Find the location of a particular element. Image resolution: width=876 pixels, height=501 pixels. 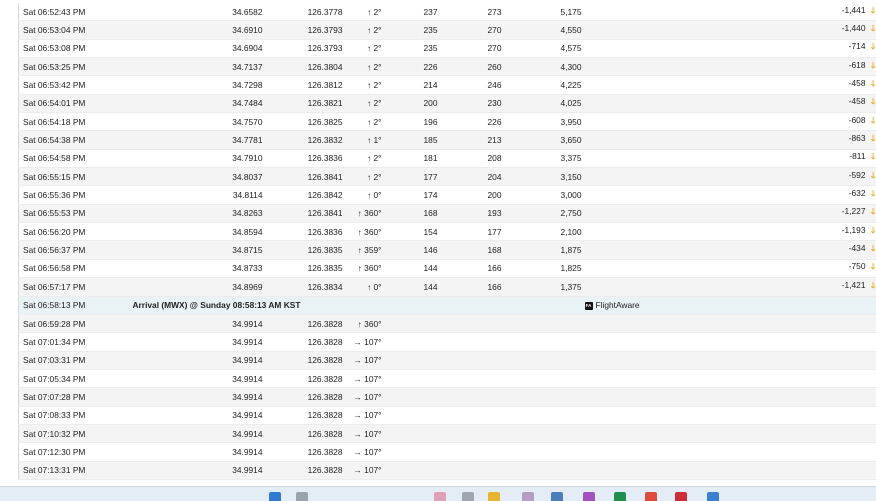

row-altitude: 3,150 is located at coordinates (542, 177).